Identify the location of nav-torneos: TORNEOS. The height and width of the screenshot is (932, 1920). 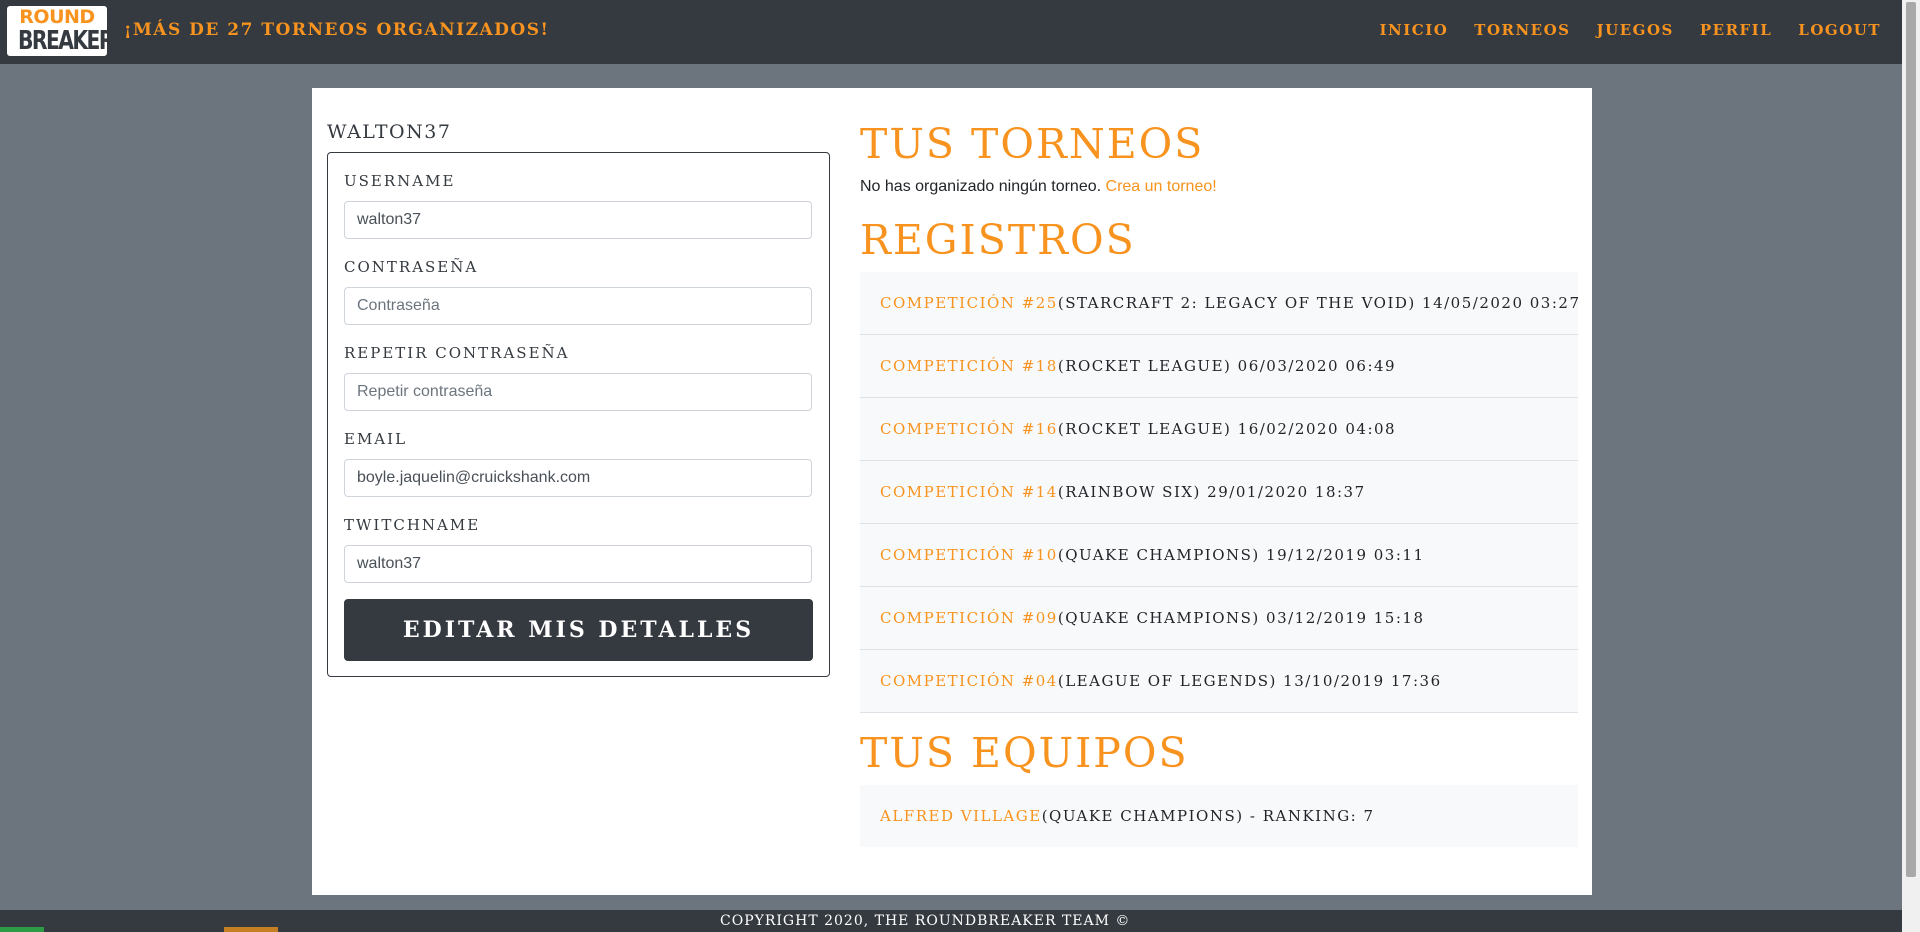
(1522, 30).